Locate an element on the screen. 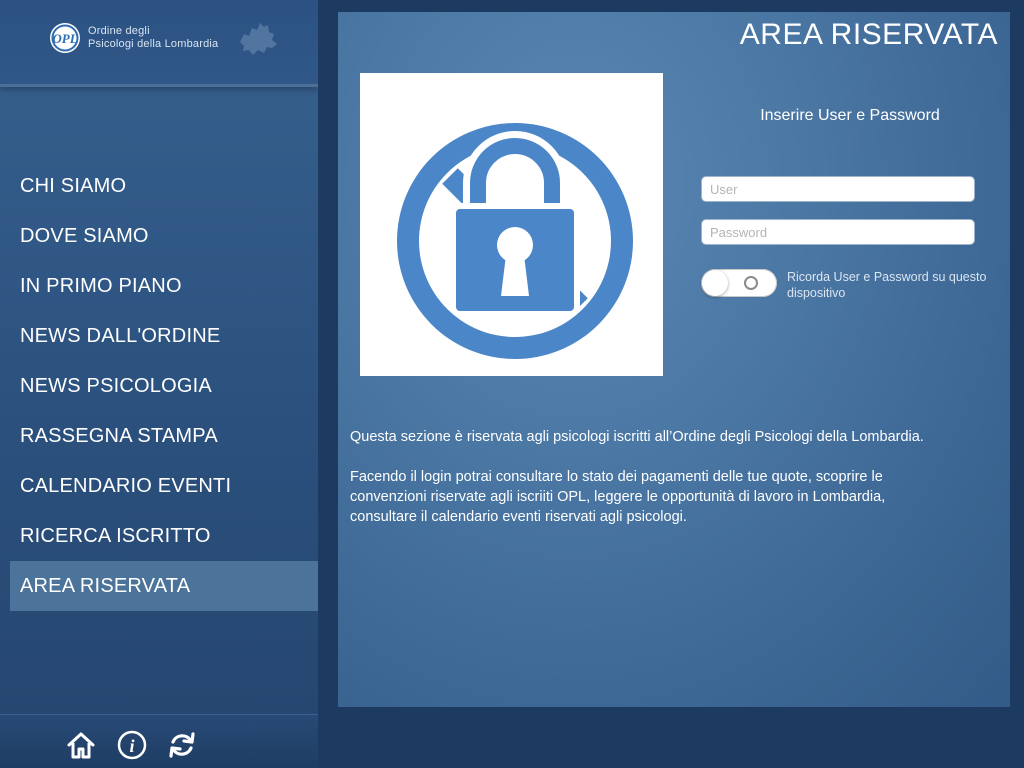  info-icon: i is located at coordinates (132, 745).